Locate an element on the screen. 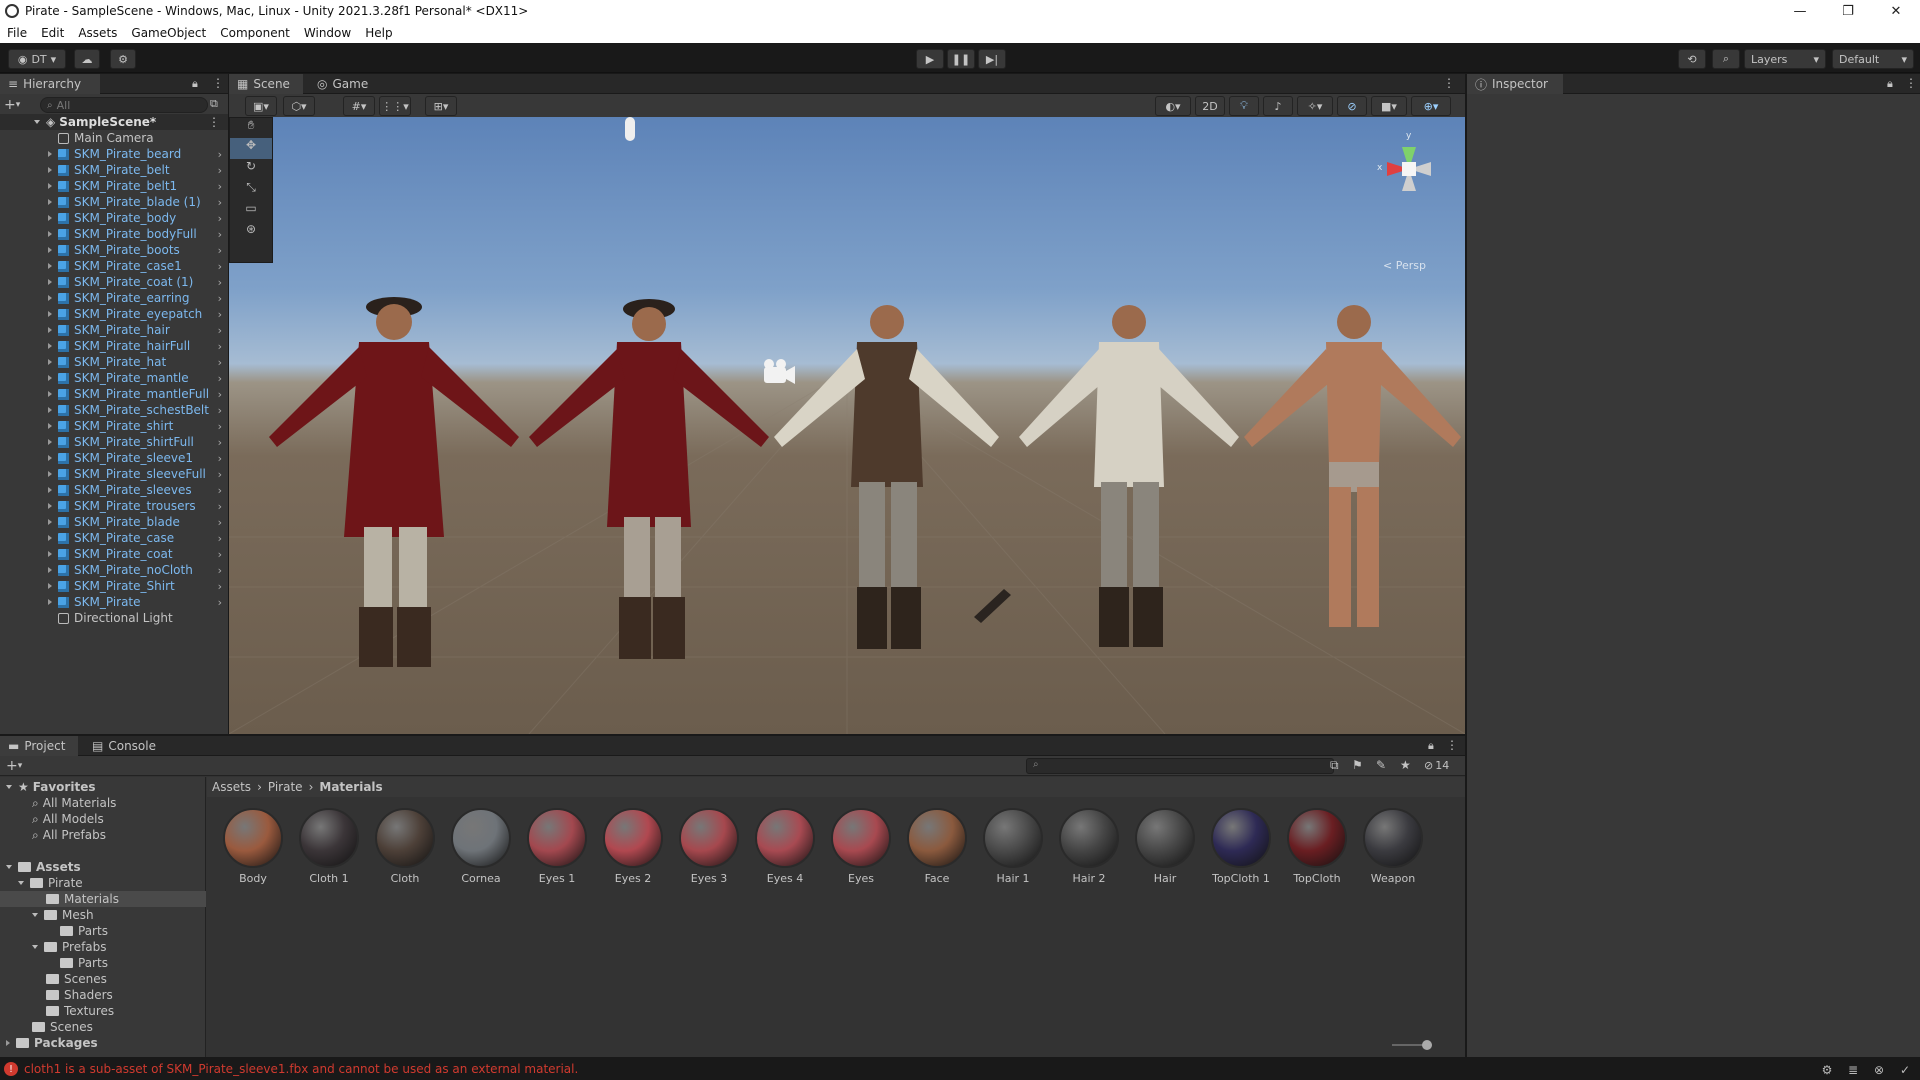 The image size is (1920, 1080). material-asset: Cloth is located at coordinates (405, 846).